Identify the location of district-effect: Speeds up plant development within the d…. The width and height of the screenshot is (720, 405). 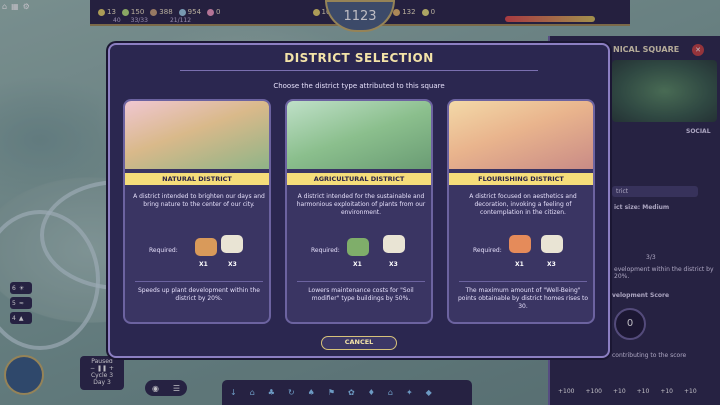
(198, 294).